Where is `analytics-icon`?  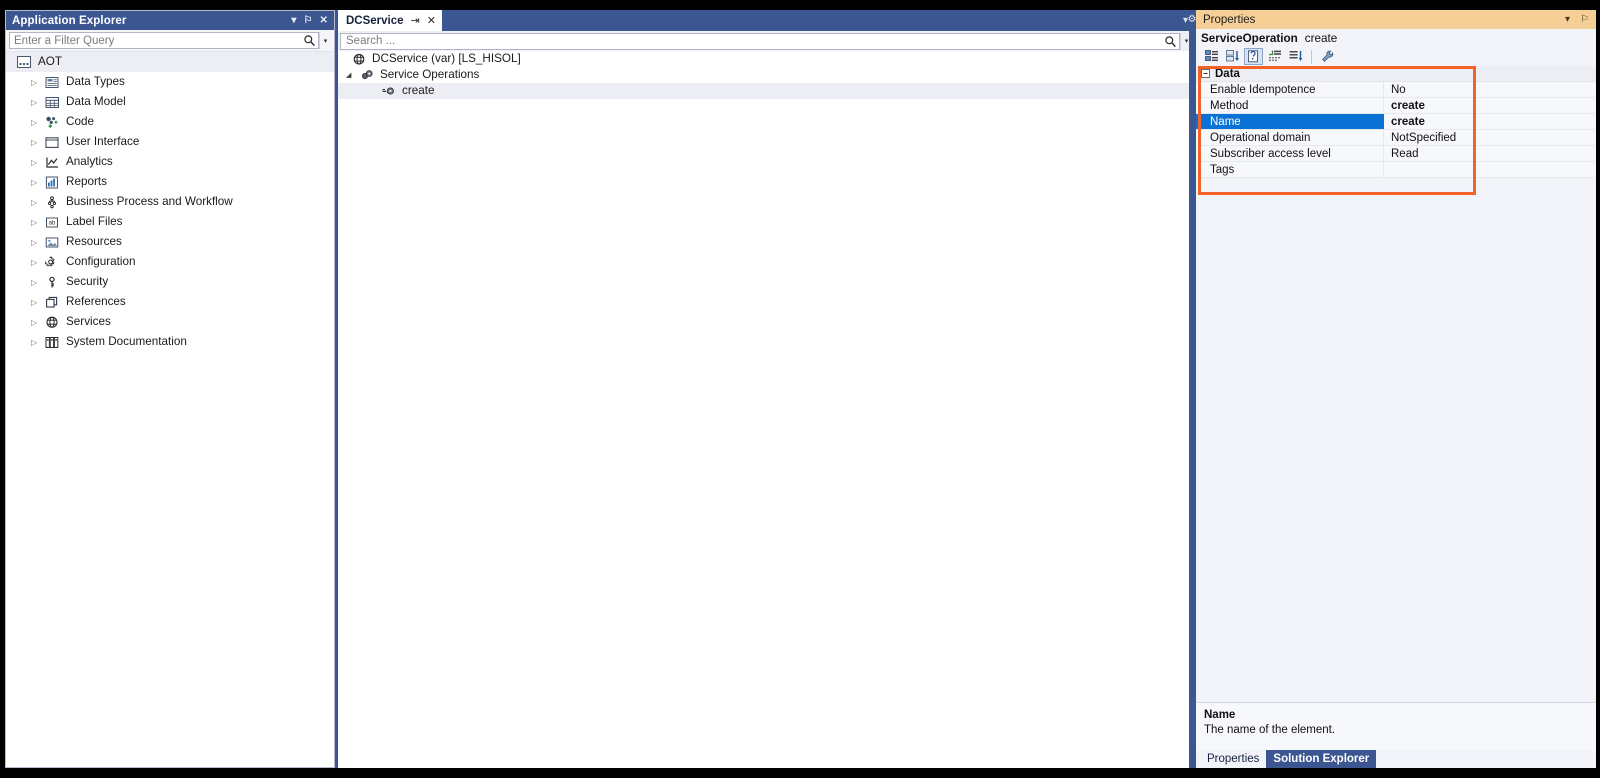 analytics-icon is located at coordinates (52, 162).